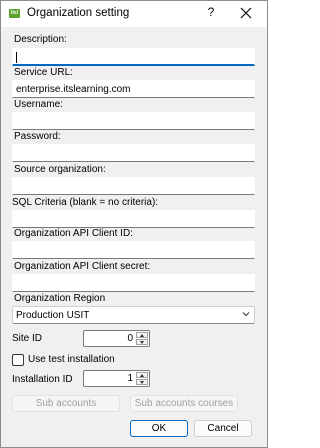 The image size is (320, 448). What do you see at coordinates (60, 298) in the screenshot?
I see `region-label: Organization Region` at bounding box center [60, 298].